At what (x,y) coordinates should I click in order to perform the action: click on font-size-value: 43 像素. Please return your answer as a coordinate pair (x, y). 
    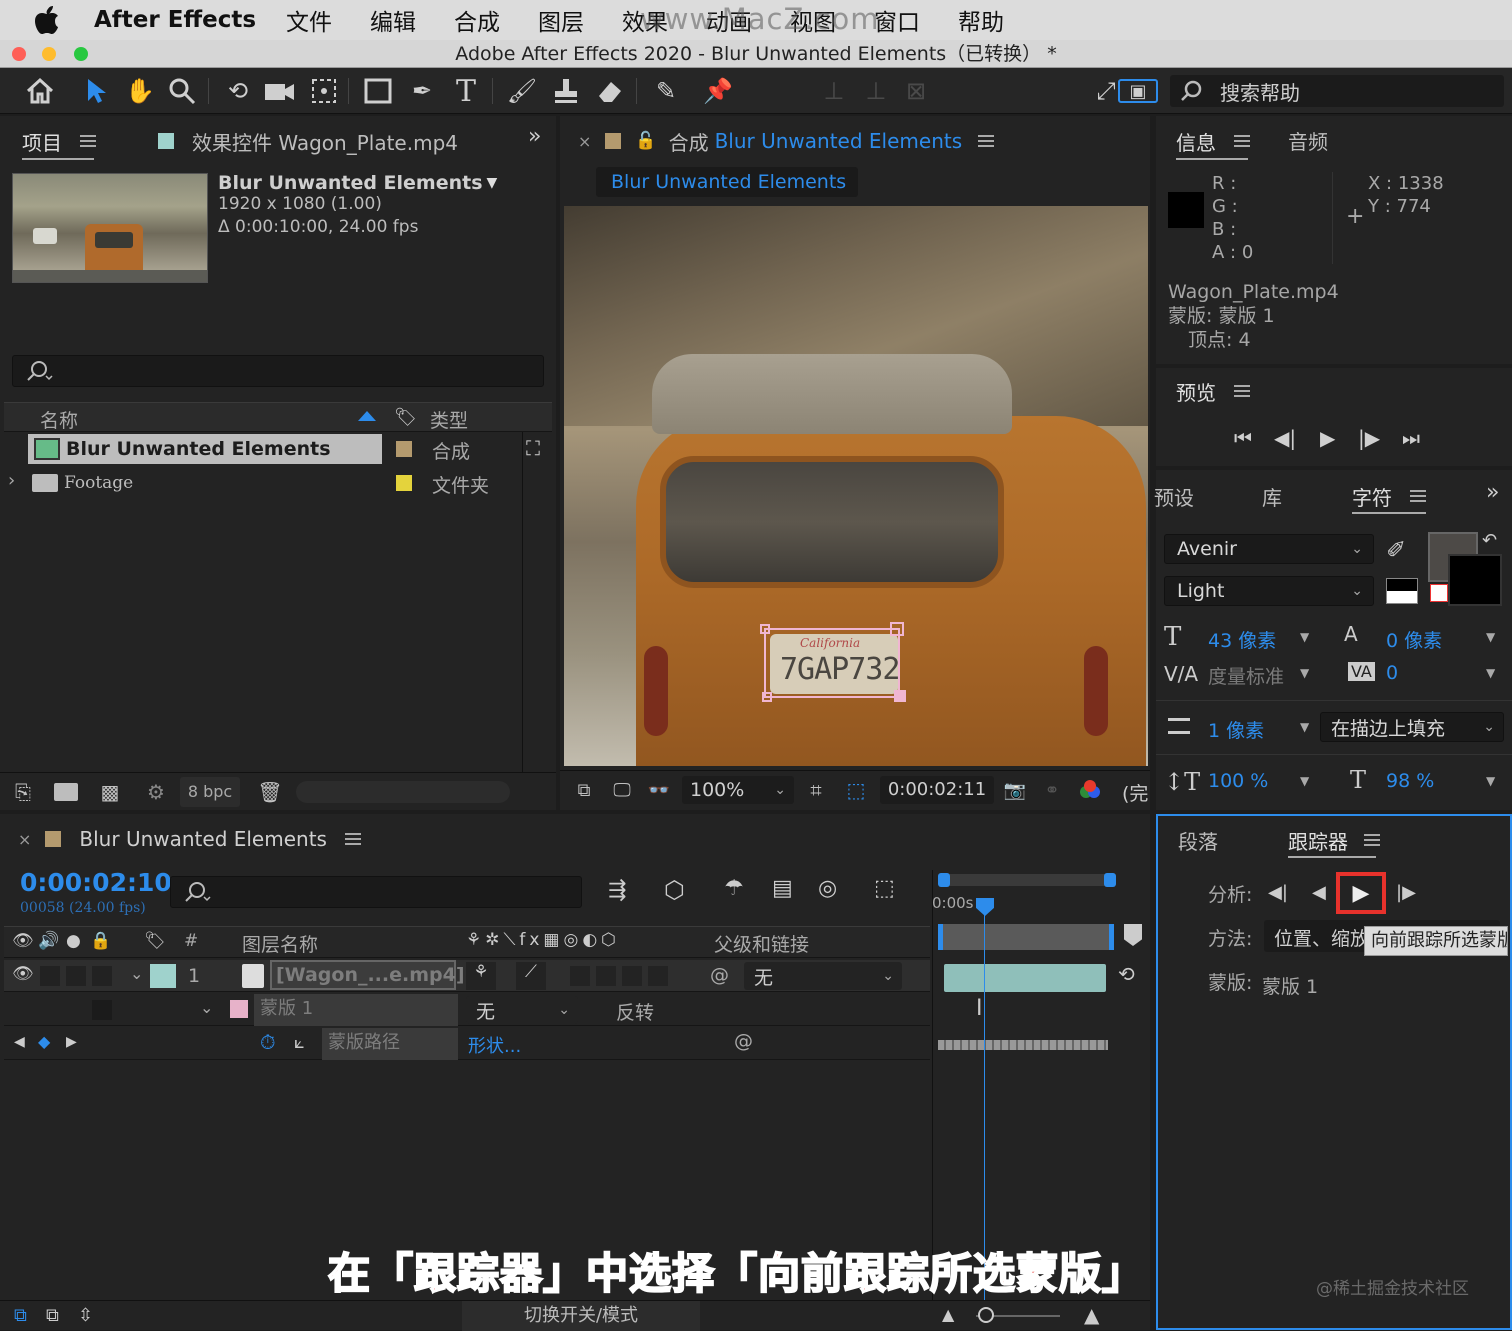
    Looking at the image, I should click on (1242, 639).